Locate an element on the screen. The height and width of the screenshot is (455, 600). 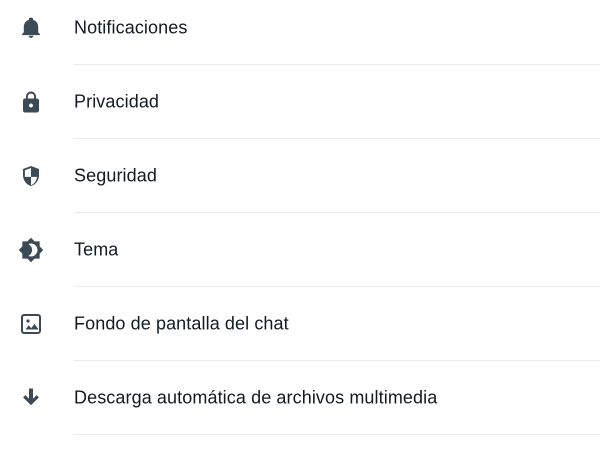
wallpaper-icon is located at coordinates (31, 324).